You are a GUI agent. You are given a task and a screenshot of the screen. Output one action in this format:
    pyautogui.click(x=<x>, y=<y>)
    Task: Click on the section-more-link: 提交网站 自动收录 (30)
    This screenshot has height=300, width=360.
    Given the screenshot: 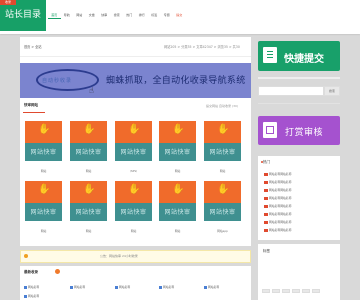 What is the action you would take?
    pyautogui.click(x=222, y=106)
    